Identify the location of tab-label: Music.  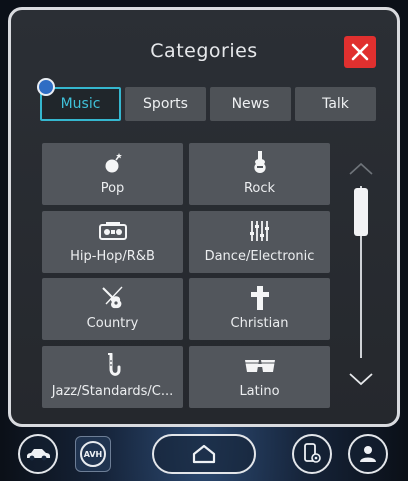
(80, 104).